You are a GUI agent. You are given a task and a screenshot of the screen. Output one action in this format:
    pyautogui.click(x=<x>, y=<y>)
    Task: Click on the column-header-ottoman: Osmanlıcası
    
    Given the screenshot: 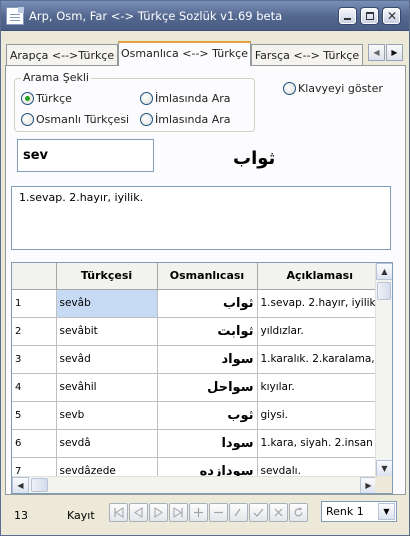 What is the action you would take?
    pyautogui.click(x=207, y=276)
    